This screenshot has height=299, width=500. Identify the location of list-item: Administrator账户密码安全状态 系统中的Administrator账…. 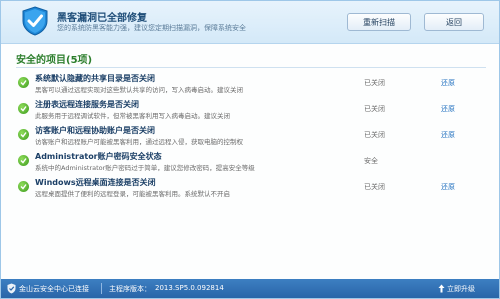
(251, 164).